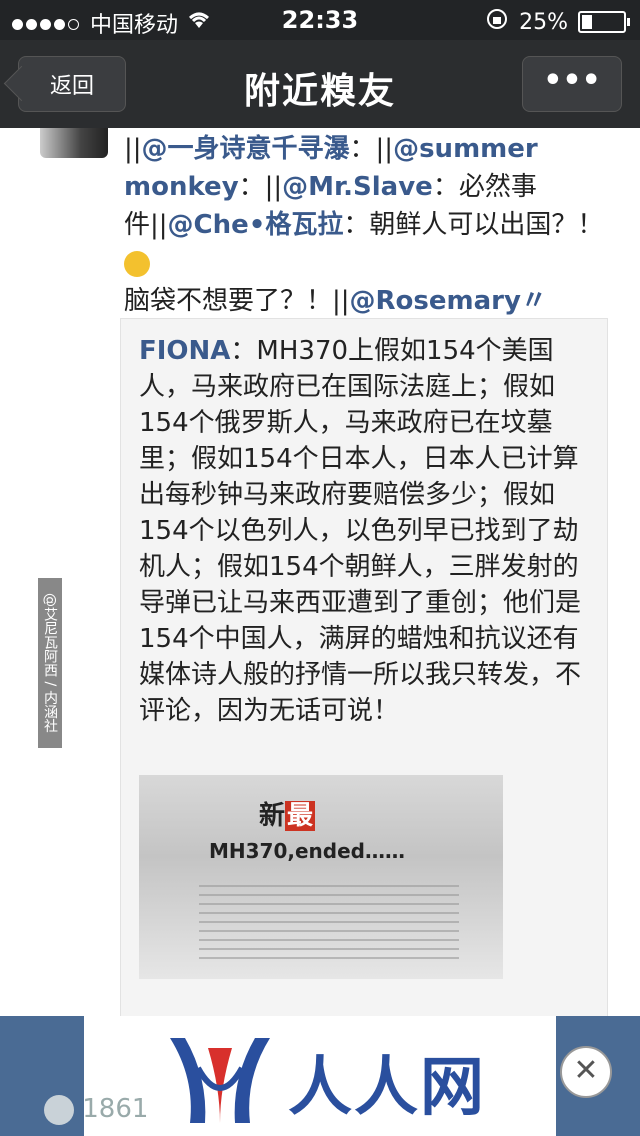  I want to click on quoted-author: FIONA, so click(184, 351).